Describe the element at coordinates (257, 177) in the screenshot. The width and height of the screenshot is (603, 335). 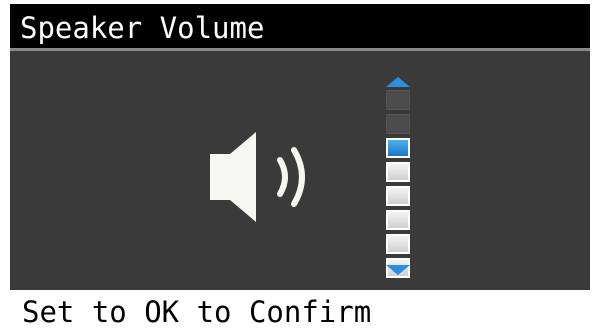
I see `speaker-volume-icon` at that location.